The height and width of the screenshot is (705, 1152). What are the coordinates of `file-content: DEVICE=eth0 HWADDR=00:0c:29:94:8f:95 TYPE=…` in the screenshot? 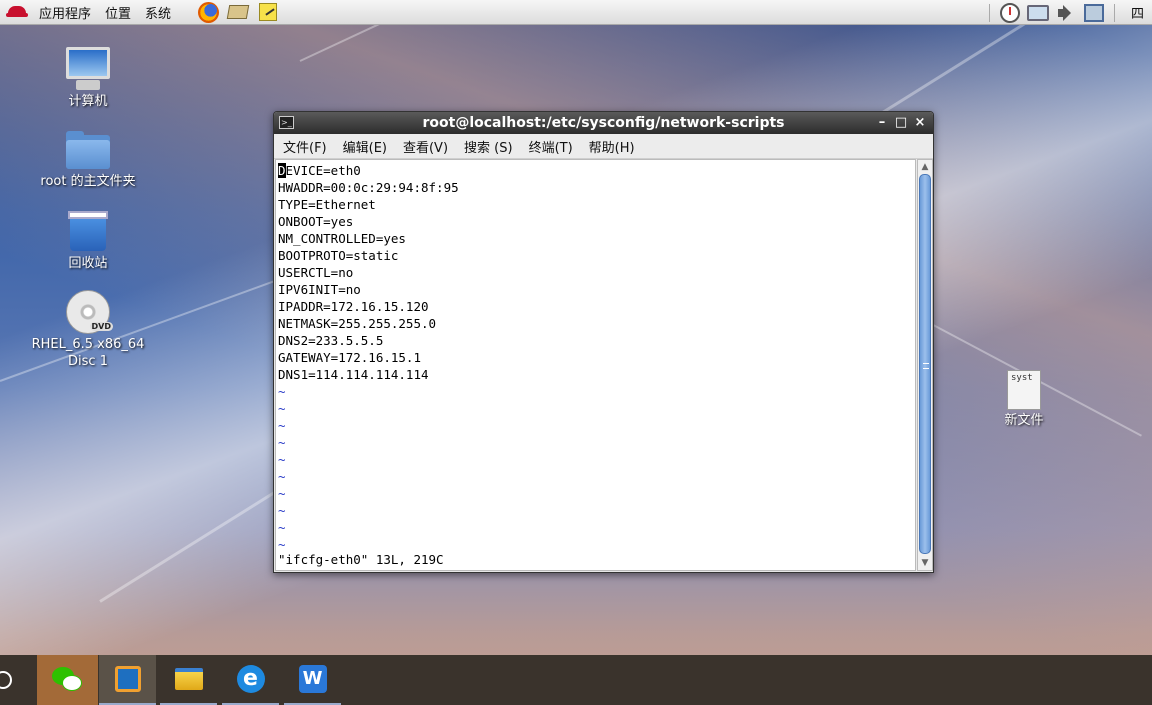 It's located at (368, 357).